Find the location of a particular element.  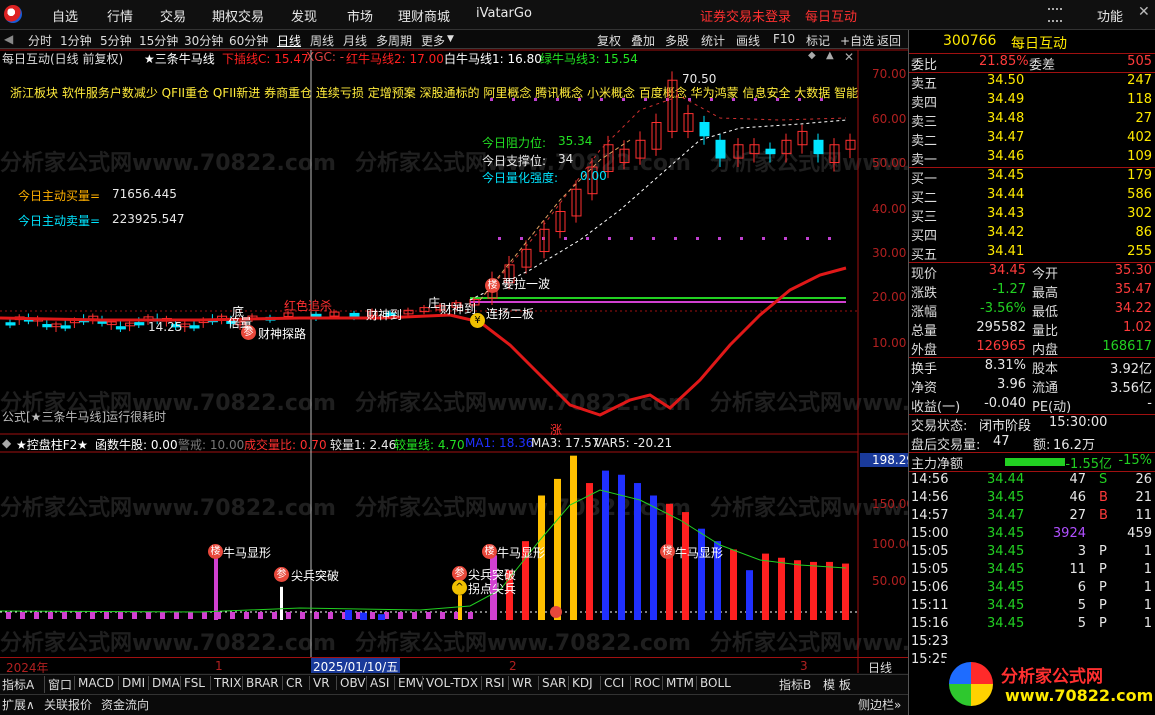

indicator-tab: FSL is located at coordinates (192, 683).